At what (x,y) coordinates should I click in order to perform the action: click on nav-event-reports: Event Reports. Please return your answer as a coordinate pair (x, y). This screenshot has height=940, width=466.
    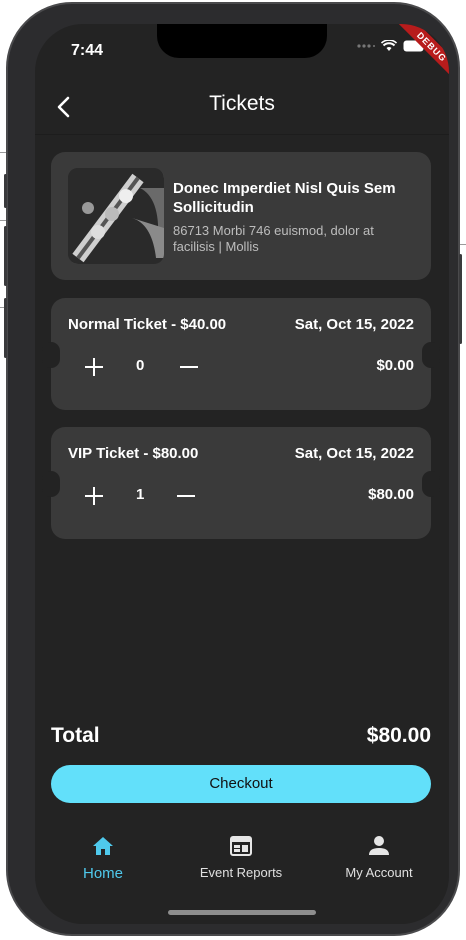
    Looking at the image, I should click on (241, 858).